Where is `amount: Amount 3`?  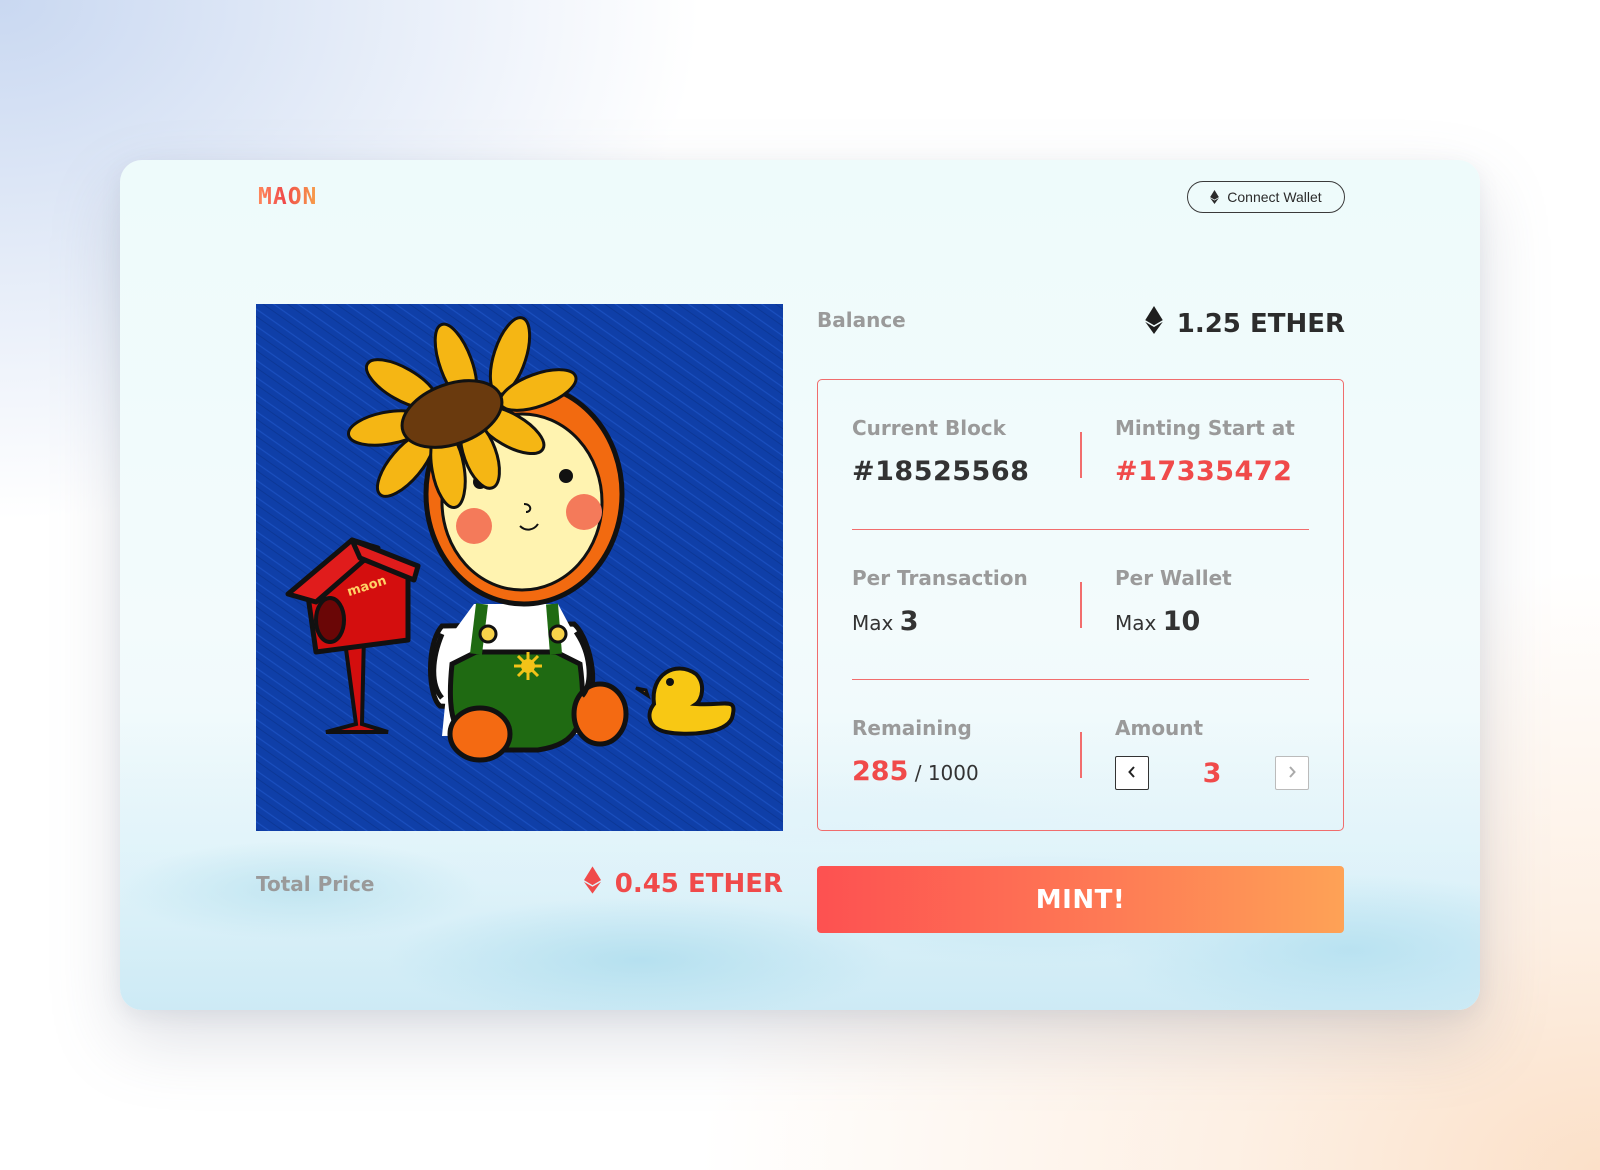
amount: Amount 3 is located at coordinates (1212, 753).